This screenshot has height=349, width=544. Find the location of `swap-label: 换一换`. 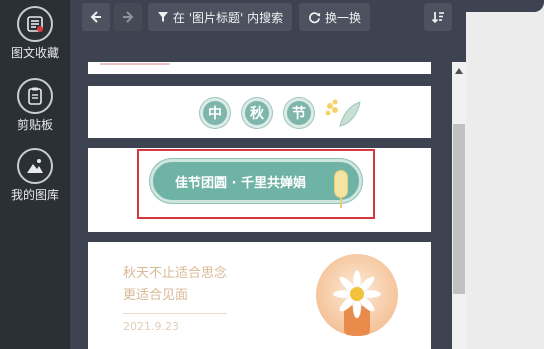

swap-label: 换一换 is located at coordinates (342, 17).